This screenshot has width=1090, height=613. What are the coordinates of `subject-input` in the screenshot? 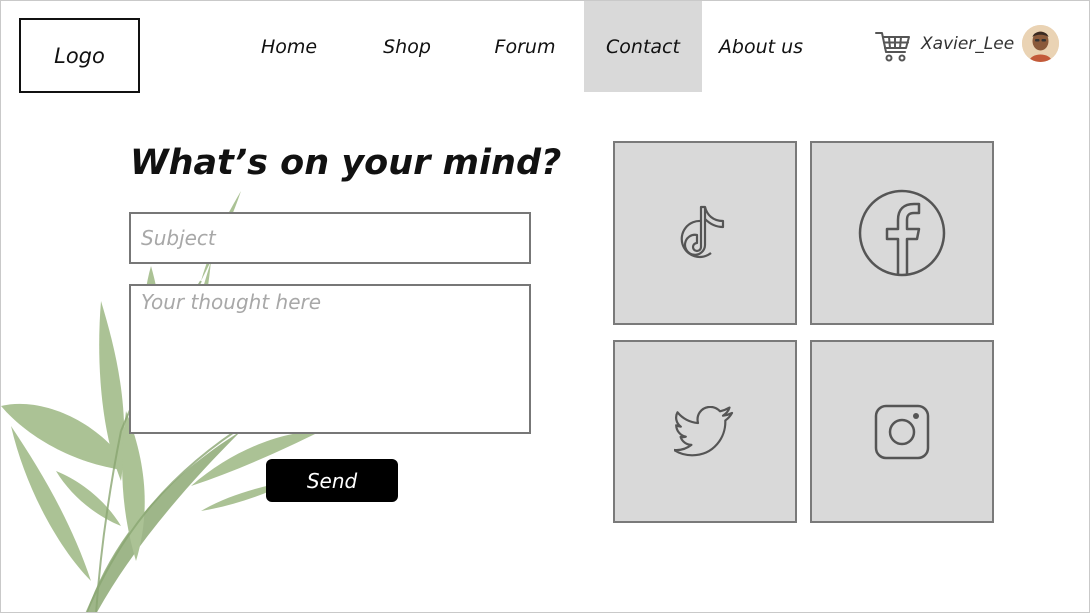 It's located at (330, 238).